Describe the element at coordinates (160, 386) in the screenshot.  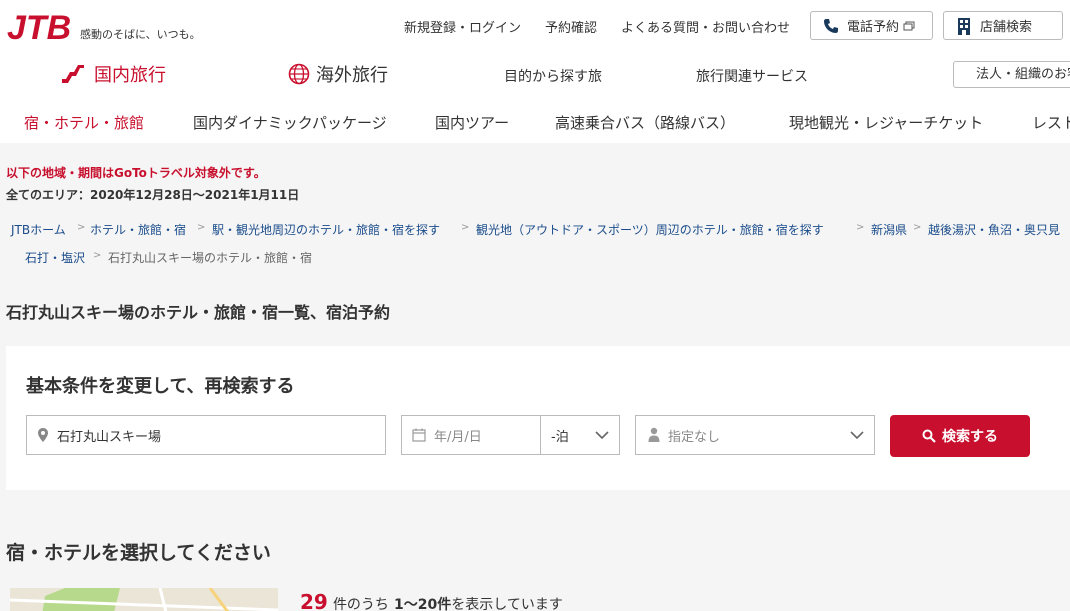
I see `search-panel-title: 基本条件を変更して、再検索する` at that location.